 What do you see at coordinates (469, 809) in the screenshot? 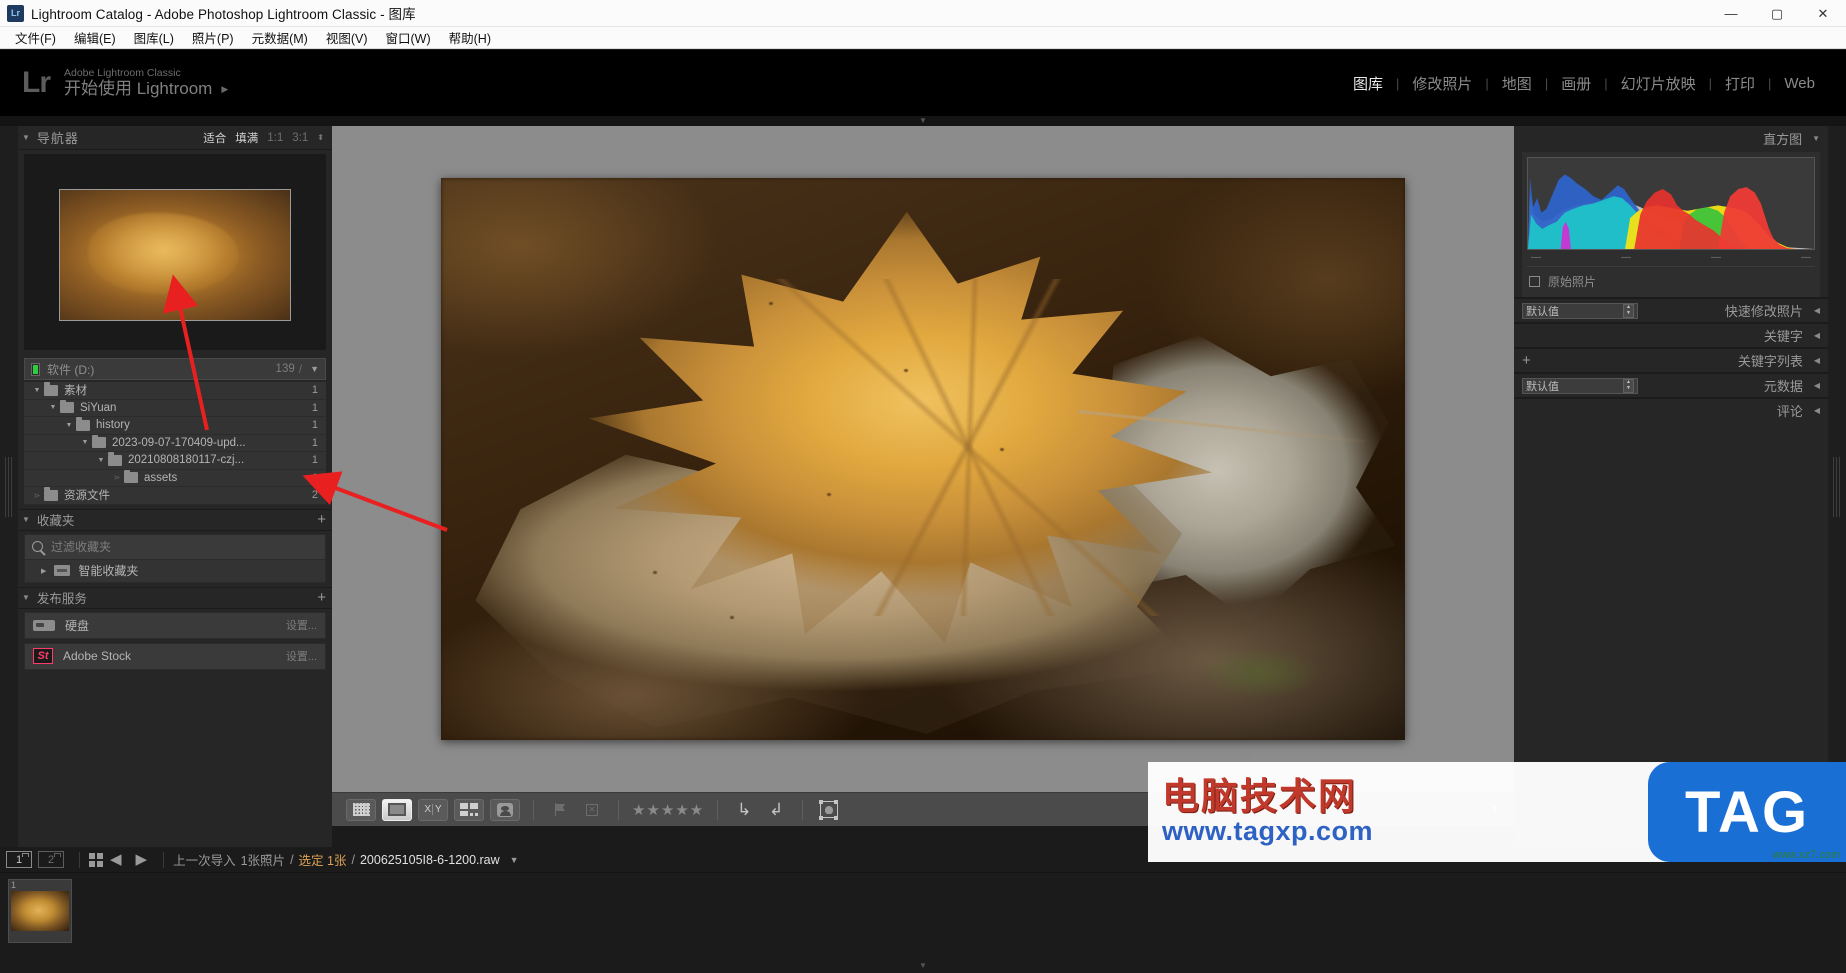
I see `survey-view-button` at bounding box center [469, 809].